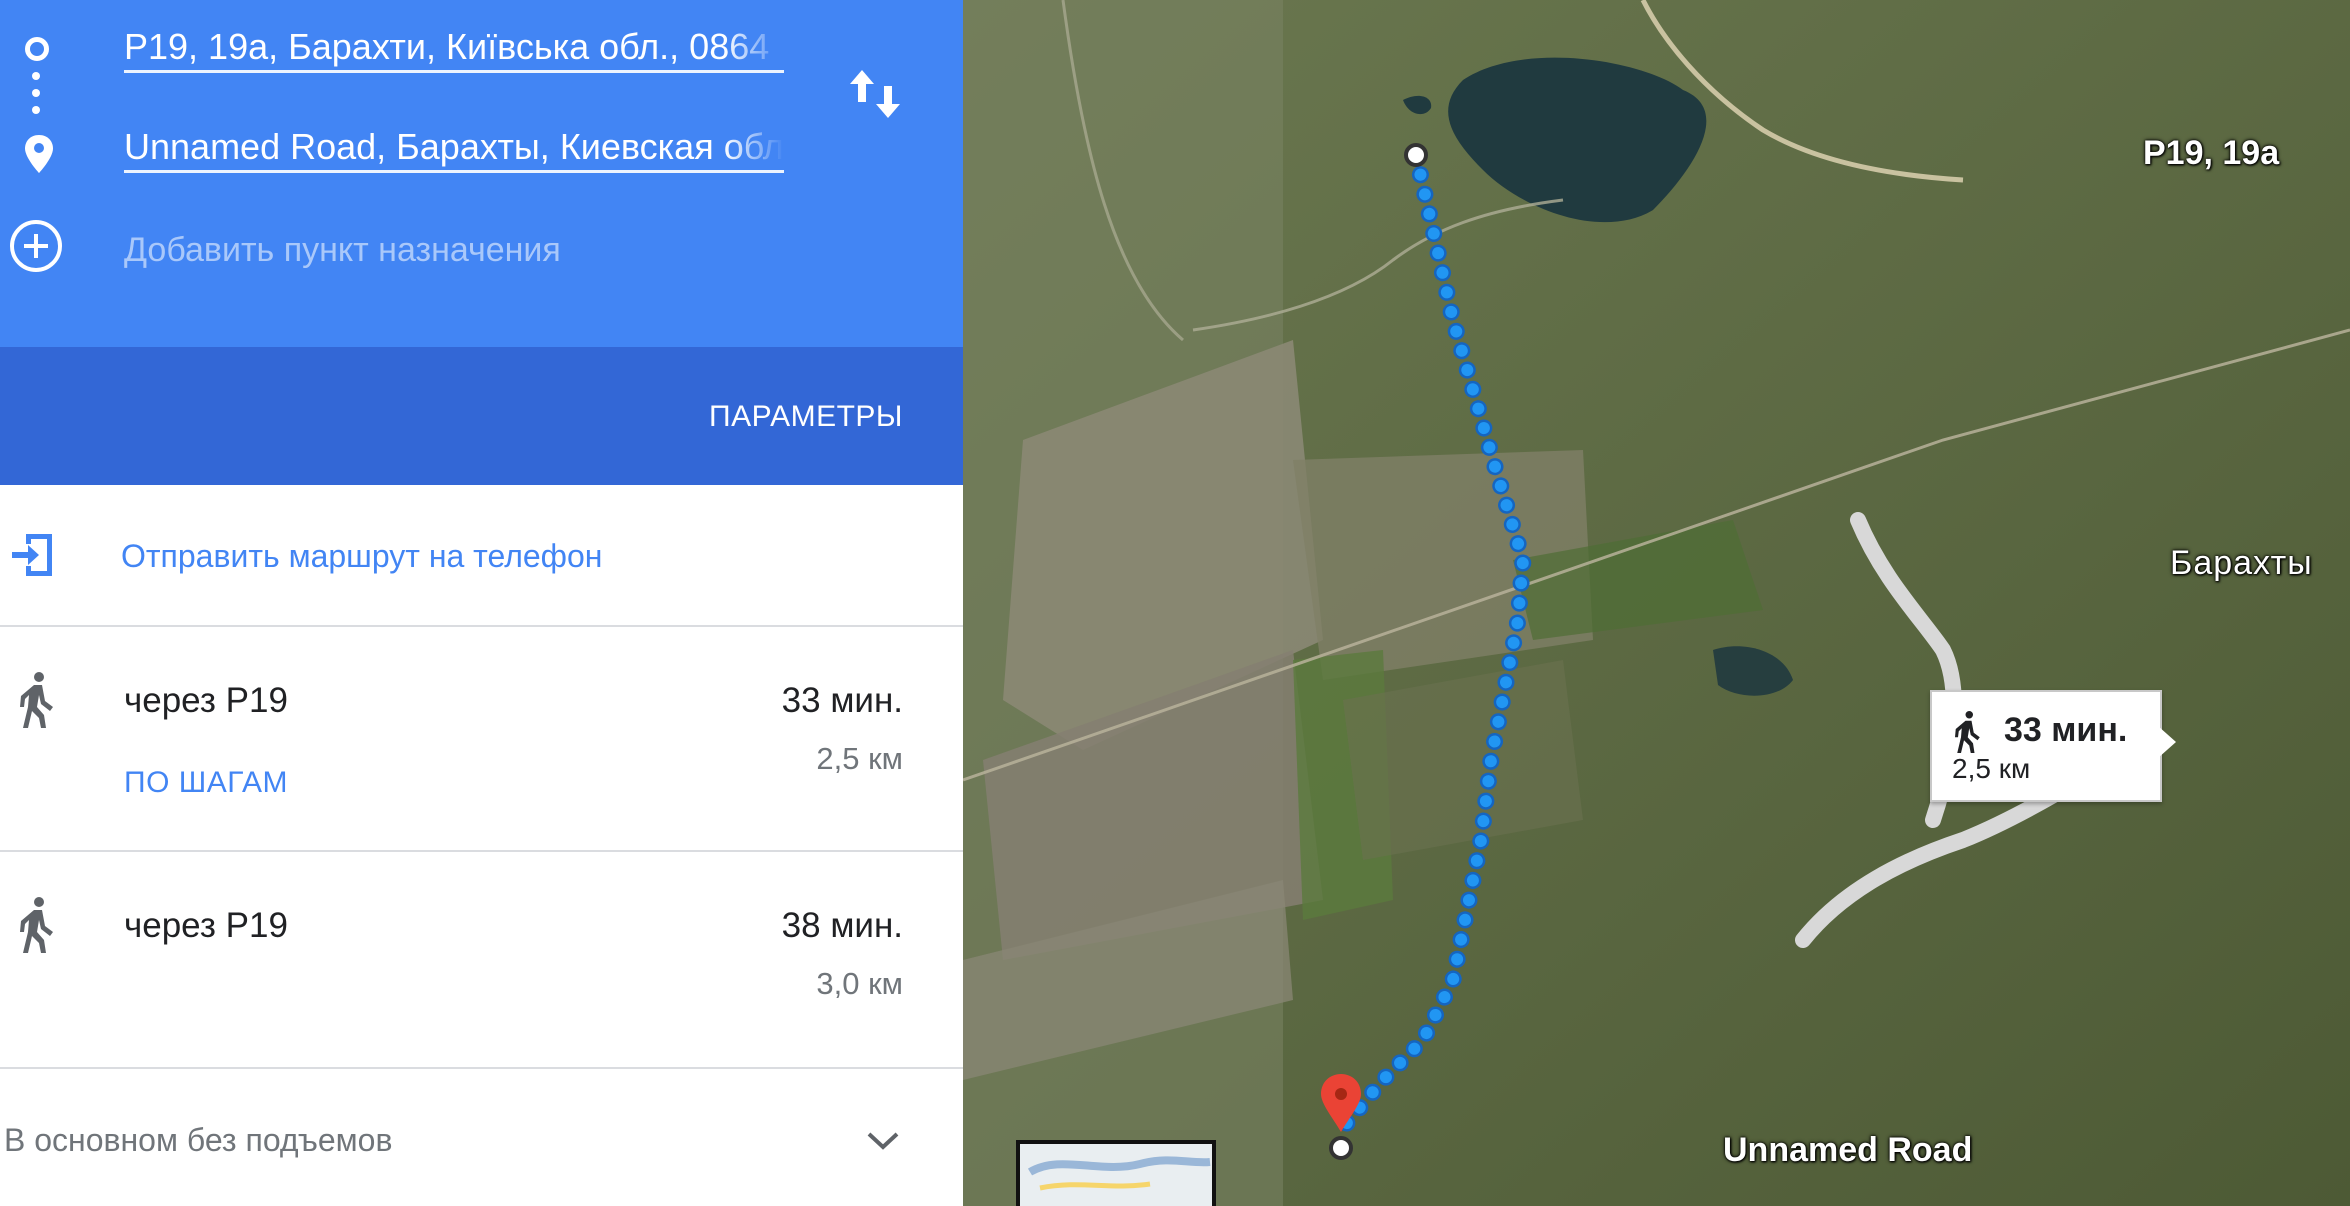 Image resolution: width=2350 pixels, height=1206 pixels. I want to click on end-label: Unnamed Road, so click(1848, 1150).